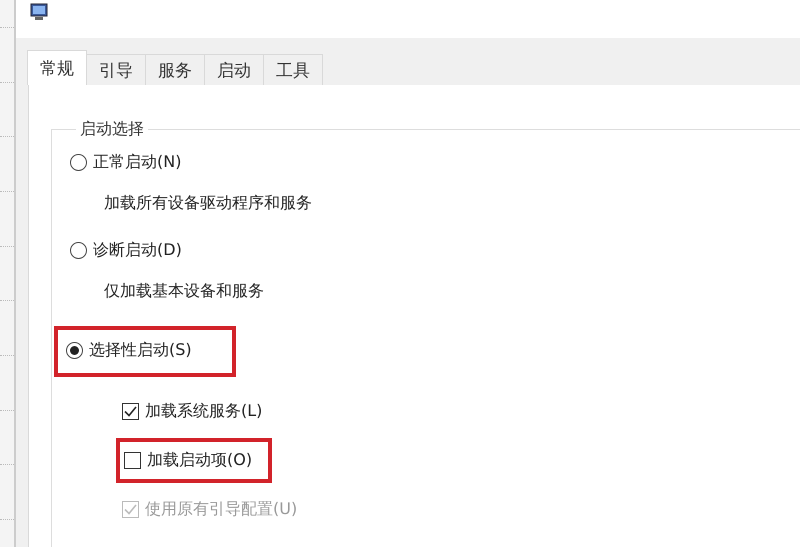 Image resolution: width=800 pixels, height=547 pixels. Describe the element at coordinates (126, 250) in the screenshot. I see `radio-option: 诊断启动(D)` at that location.